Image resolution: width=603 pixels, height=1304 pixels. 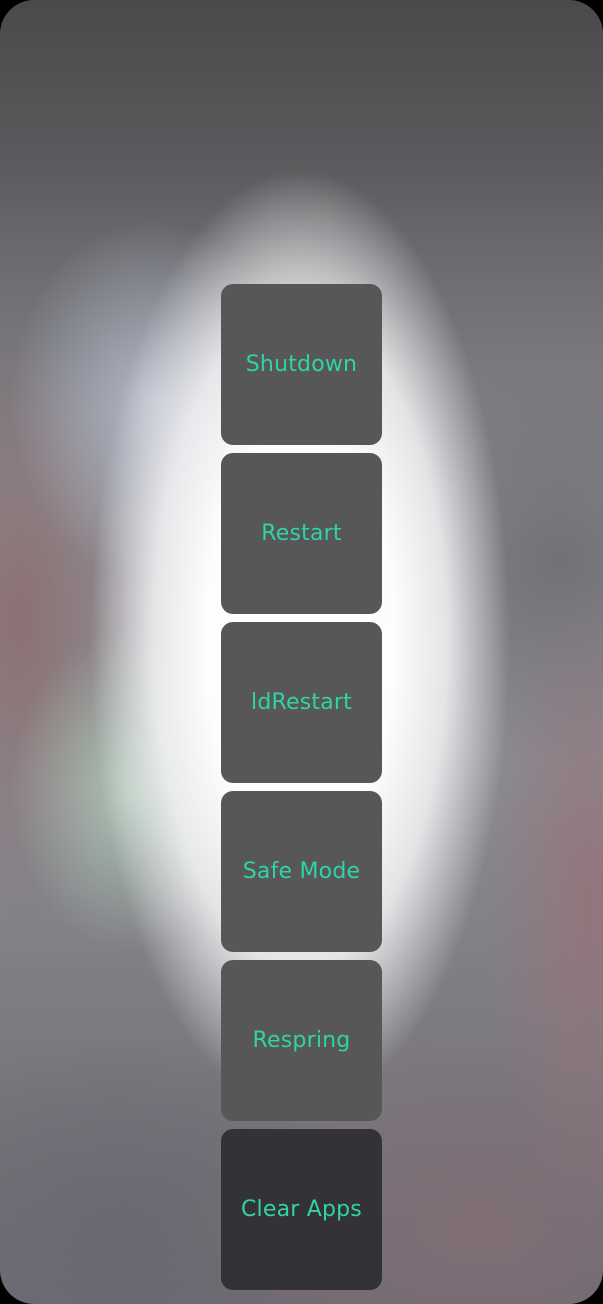 I want to click on safe-mode-label: Safe Mode, so click(x=301, y=871).